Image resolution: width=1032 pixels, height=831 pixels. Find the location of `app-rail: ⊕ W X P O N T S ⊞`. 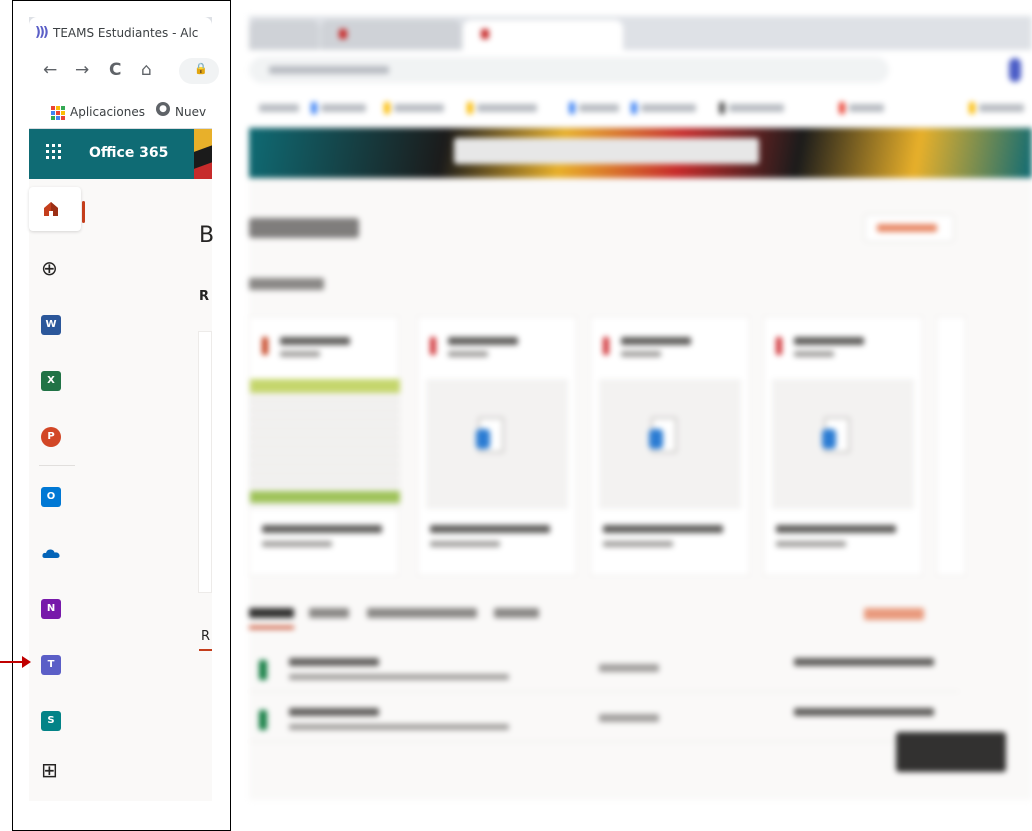

app-rail: ⊕ W X P O N T S ⊞ is located at coordinates (61, 490).